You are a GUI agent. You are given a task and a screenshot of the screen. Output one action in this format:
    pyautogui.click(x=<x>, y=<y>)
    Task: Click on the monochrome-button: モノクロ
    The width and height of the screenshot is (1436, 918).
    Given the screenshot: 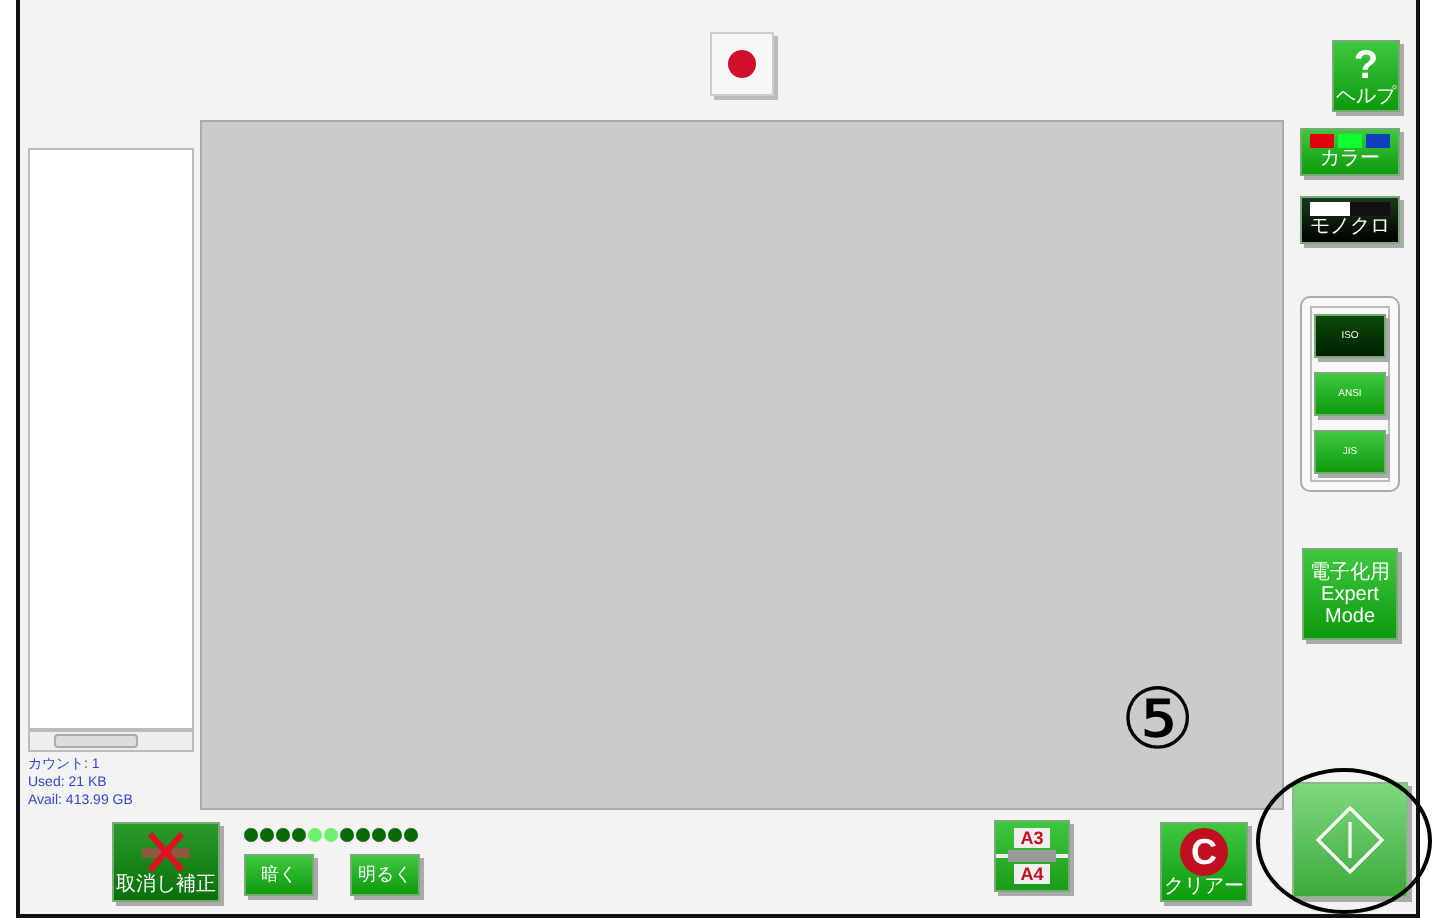 What is the action you would take?
    pyautogui.click(x=1350, y=220)
    